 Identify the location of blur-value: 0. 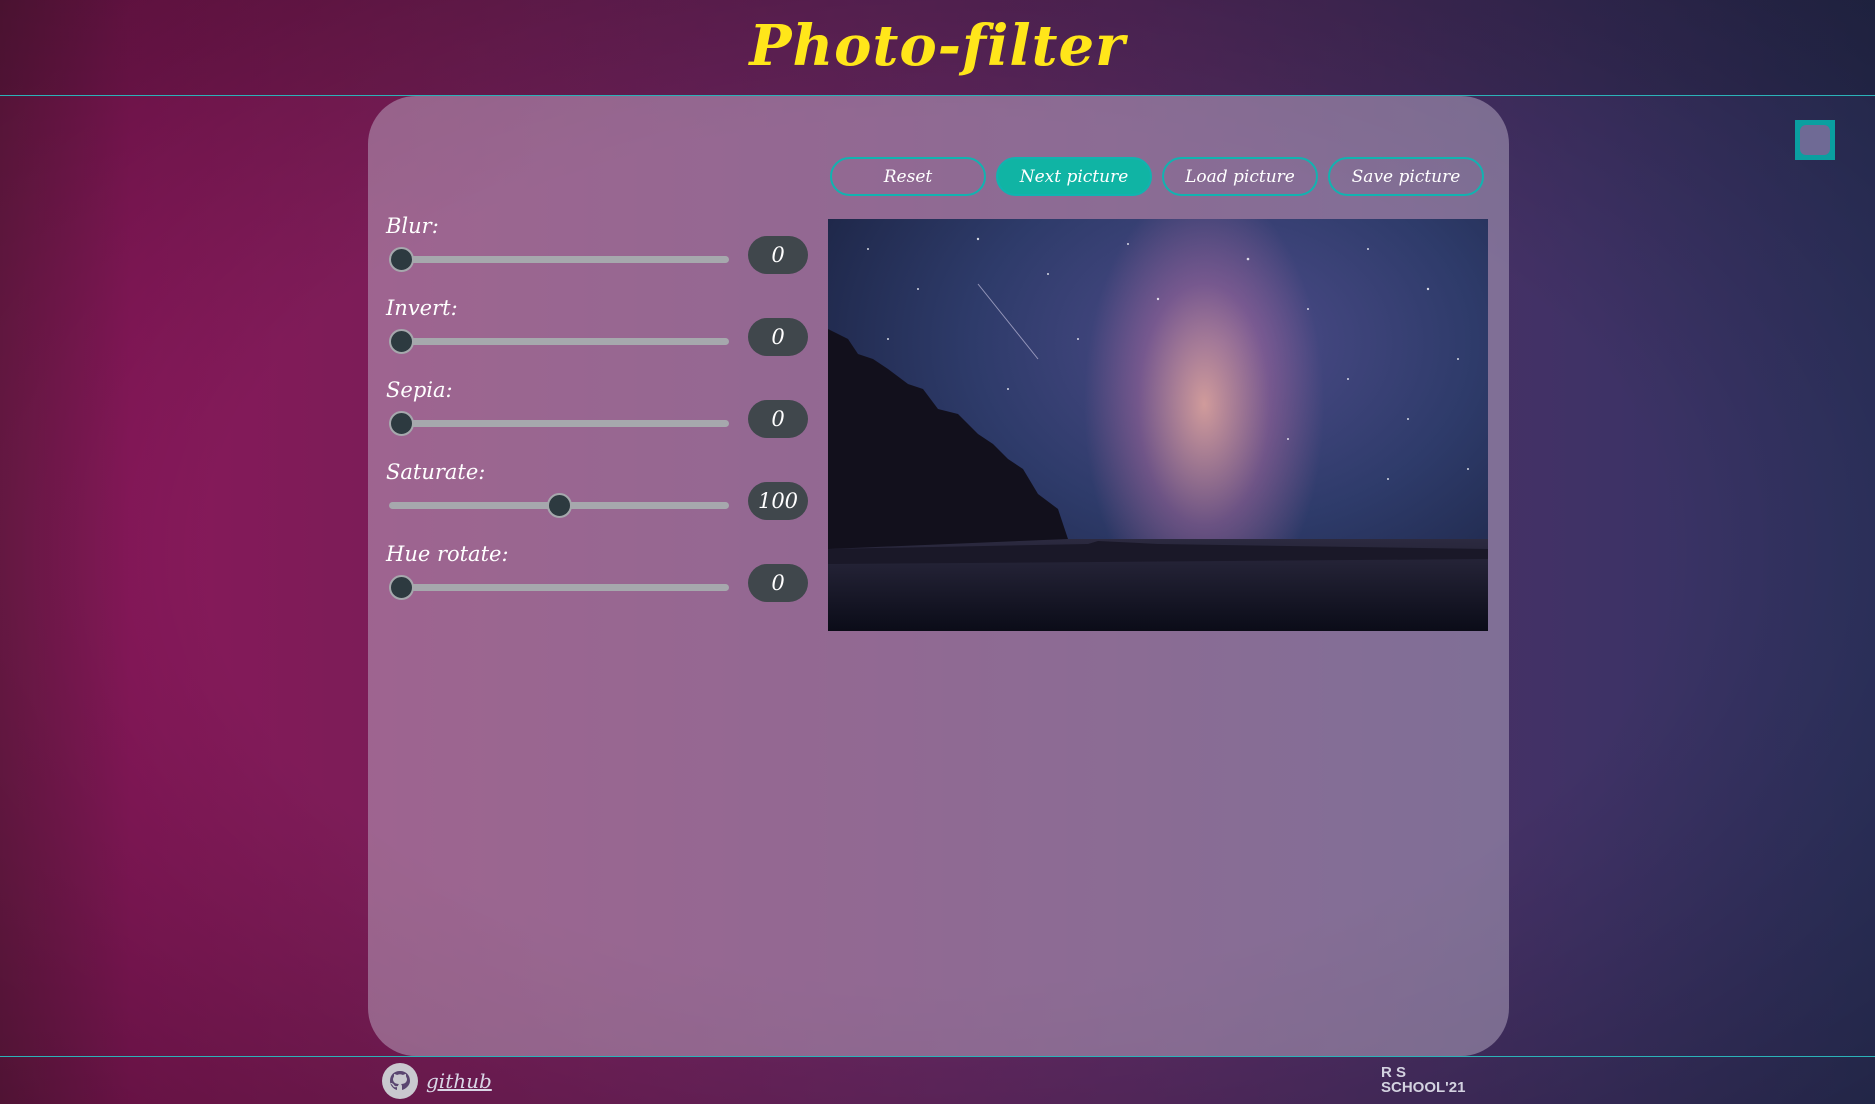
(778, 255).